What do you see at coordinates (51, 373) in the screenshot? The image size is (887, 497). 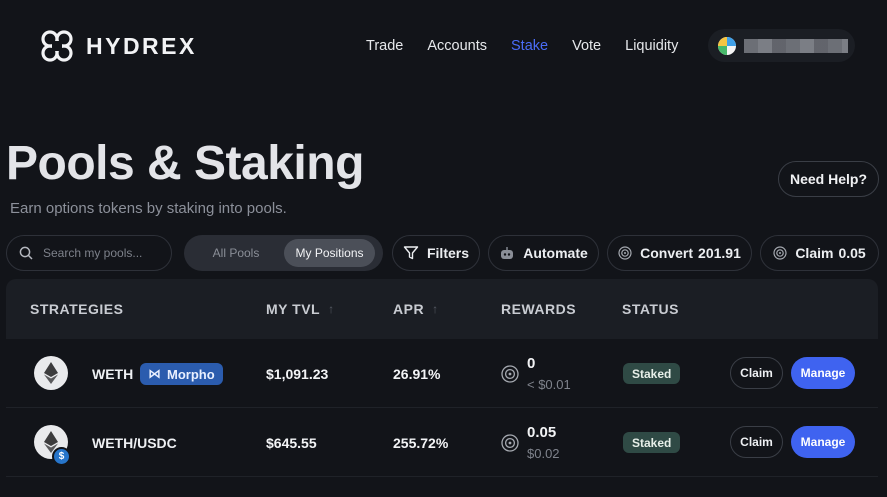 I see `eth-icon` at bounding box center [51, 373].